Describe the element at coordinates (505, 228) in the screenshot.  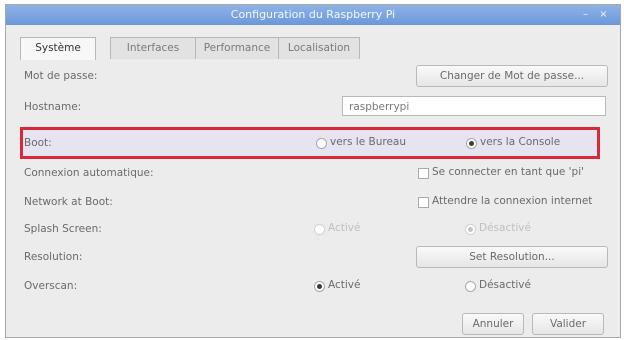
I see `splash-off-label: Désactivé` at that location.